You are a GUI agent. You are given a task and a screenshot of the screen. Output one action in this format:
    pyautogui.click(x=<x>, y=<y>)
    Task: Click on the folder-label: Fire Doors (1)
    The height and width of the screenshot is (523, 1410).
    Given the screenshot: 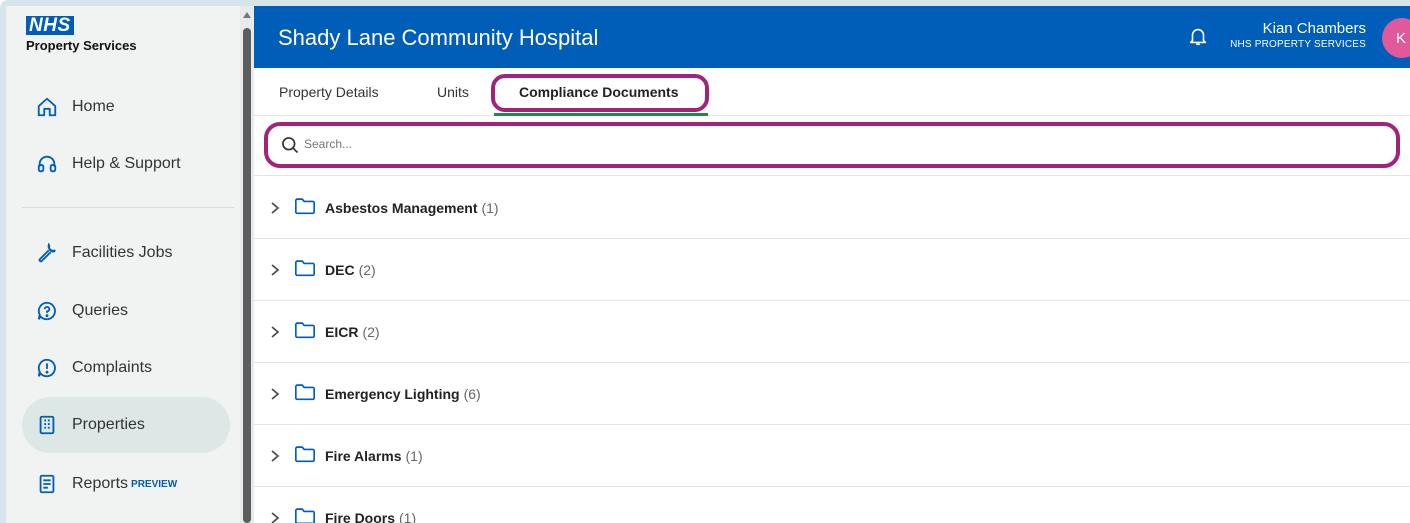 What is the action you would take?
    pyautogui.click(x=370, y=516)
    